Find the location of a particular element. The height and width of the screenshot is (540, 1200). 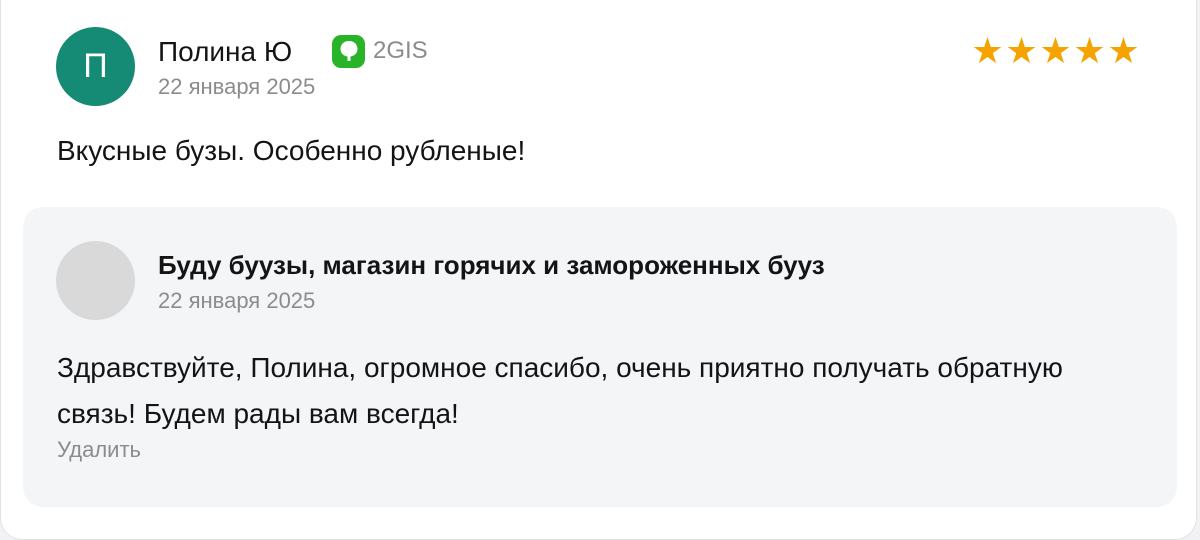

reply-date: 22 января 2025 is located at coordinates (237, 300).